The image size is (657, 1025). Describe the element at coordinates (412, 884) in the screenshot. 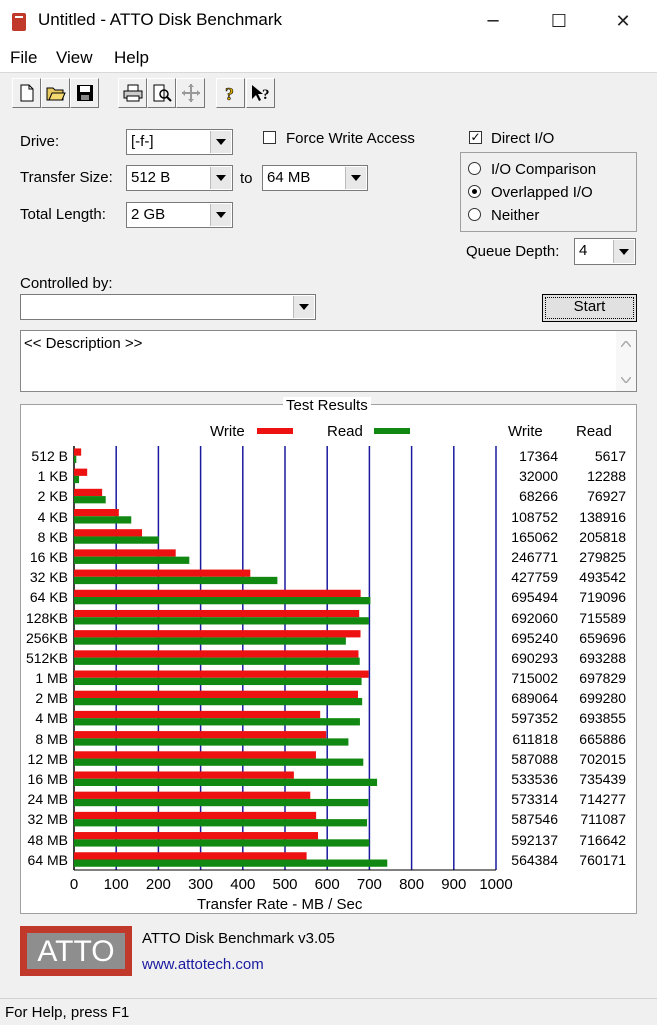

I see `x-tick-label: 800` at that location.